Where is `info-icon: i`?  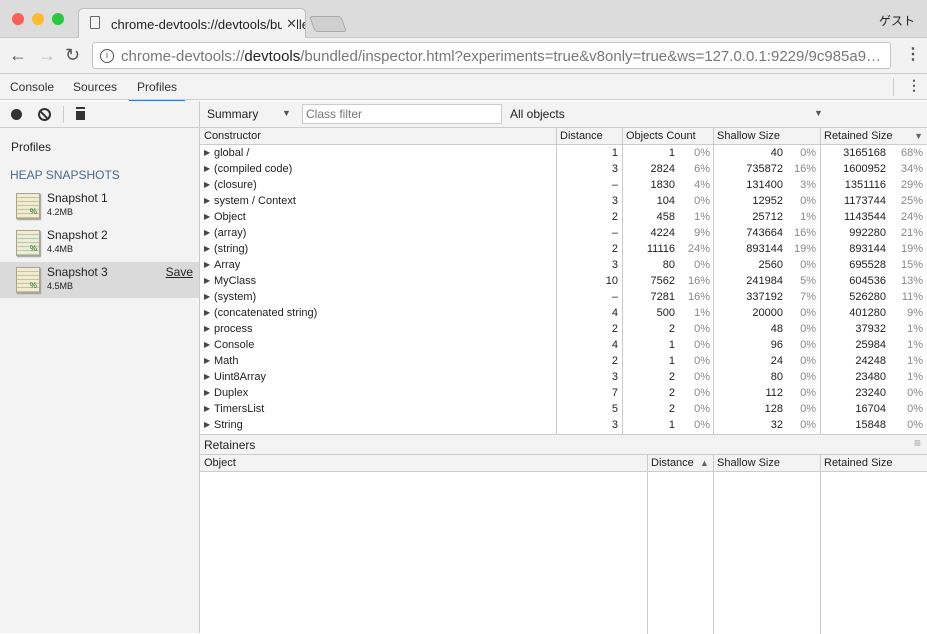 info-icon: i is located at coordinates (107, 56).